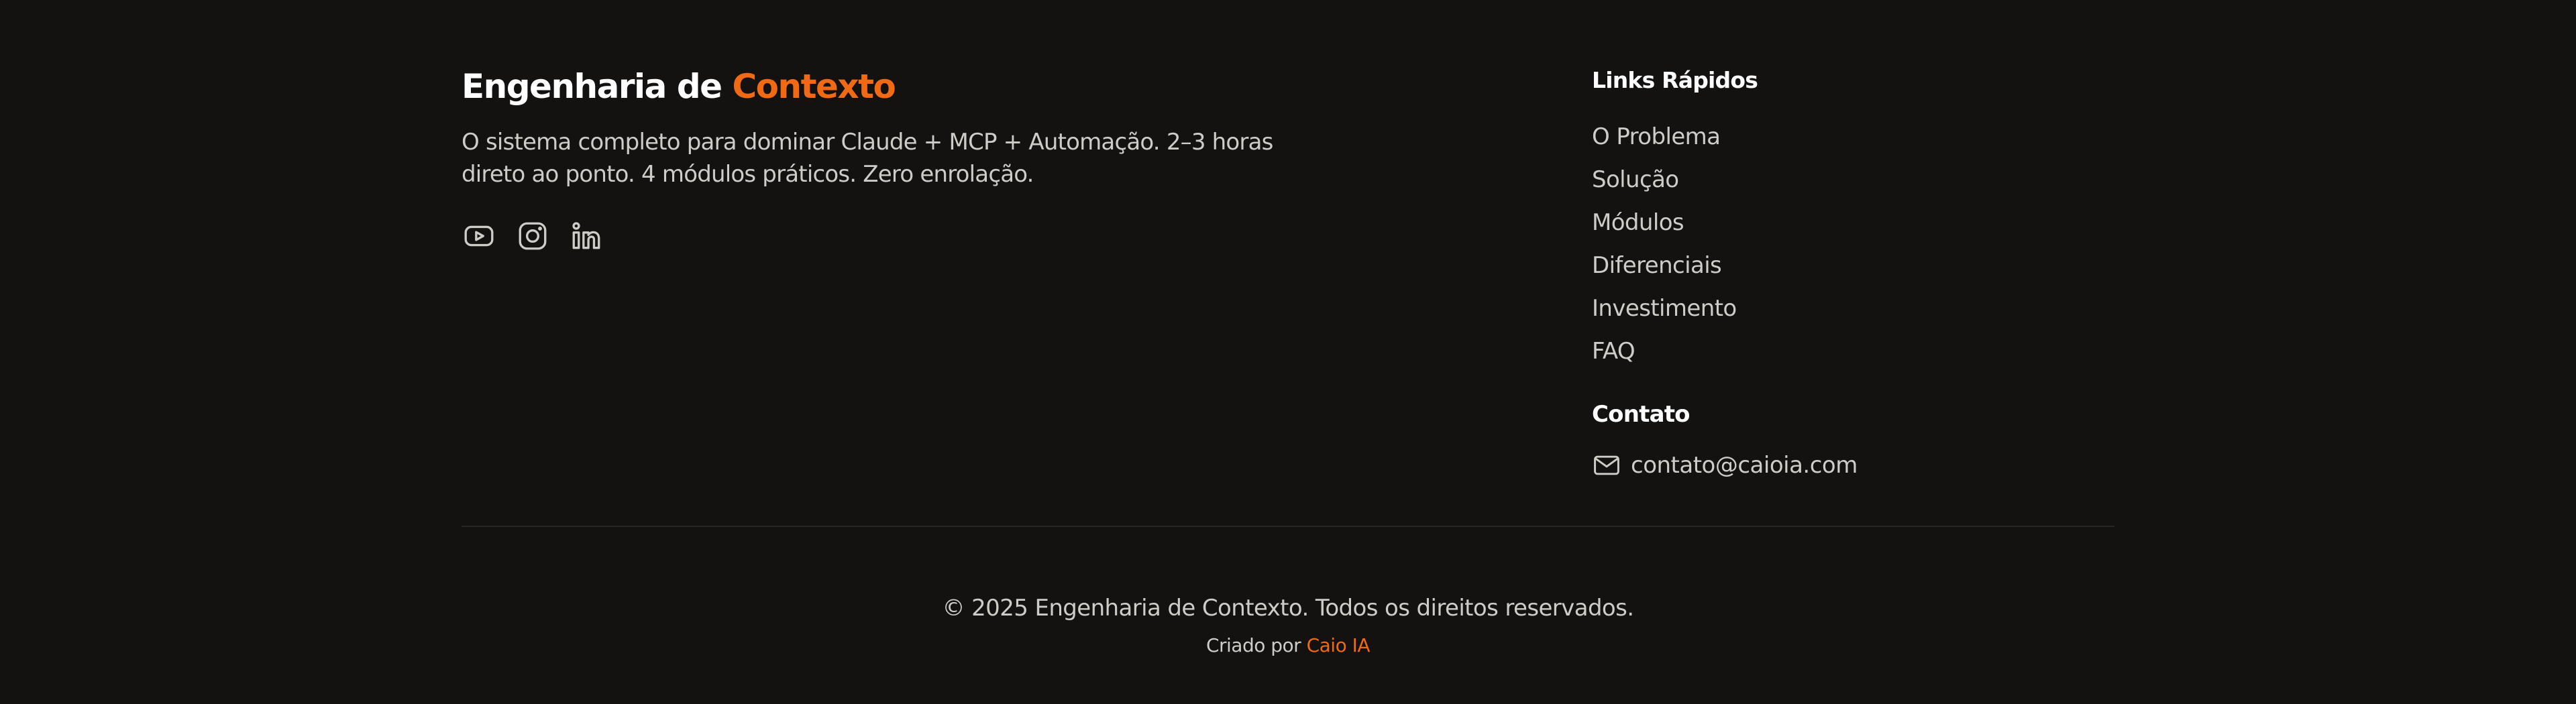  I want to click on quick-link-modulos: Módulos, so click(1860, 222).